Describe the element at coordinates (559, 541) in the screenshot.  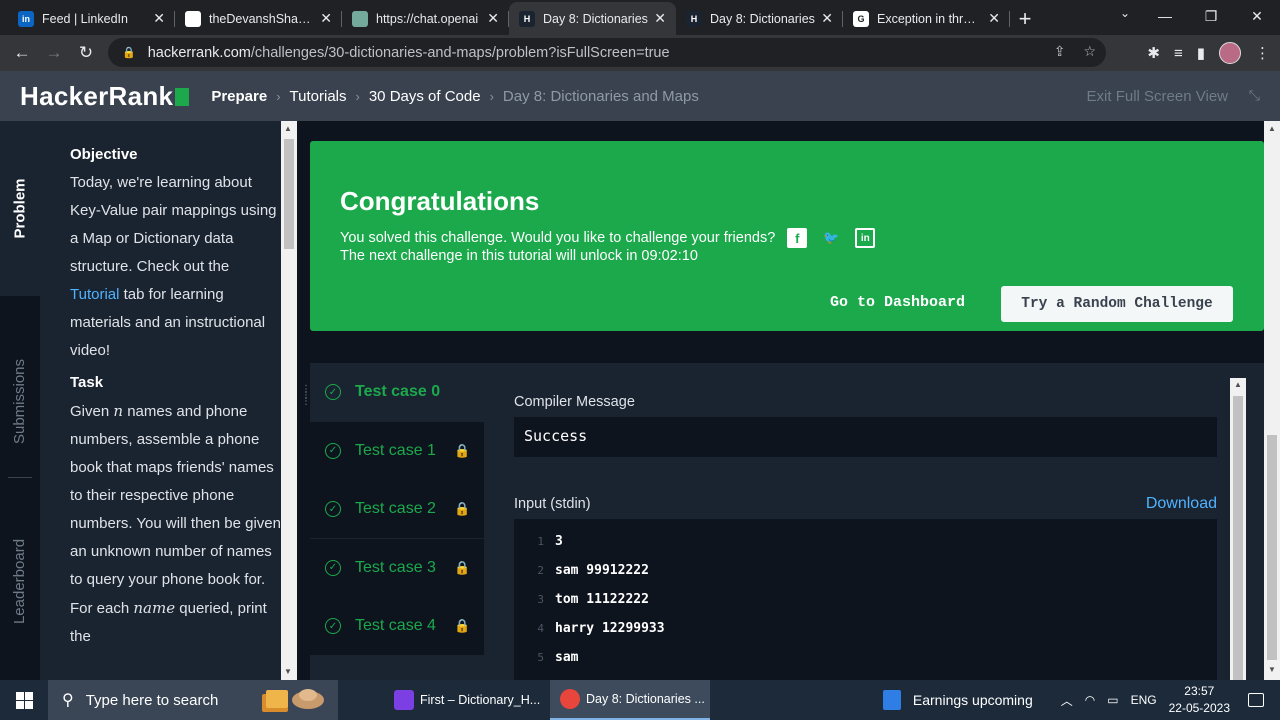
I see `line-text: 3` at that location.